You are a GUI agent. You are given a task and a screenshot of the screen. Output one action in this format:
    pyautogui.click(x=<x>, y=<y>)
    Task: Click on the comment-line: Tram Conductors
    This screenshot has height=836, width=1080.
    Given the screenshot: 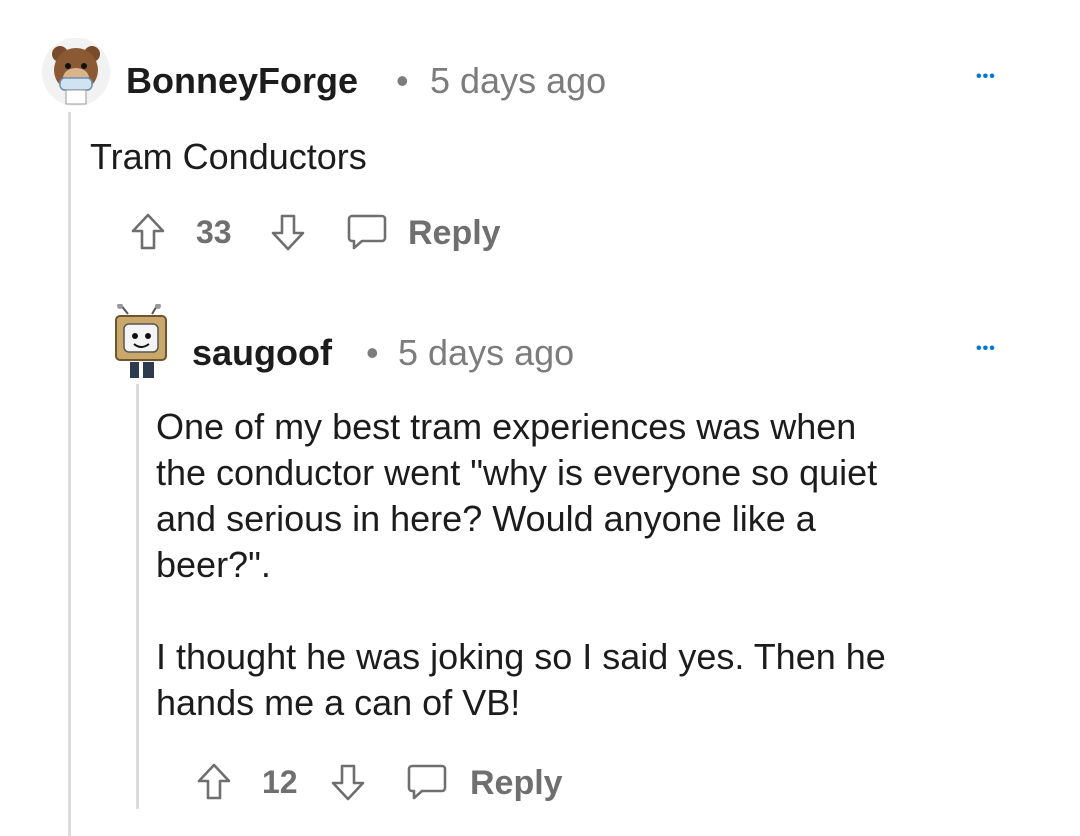 What is the action you would take?
    pyautogui.click(x=228, y=156)
    